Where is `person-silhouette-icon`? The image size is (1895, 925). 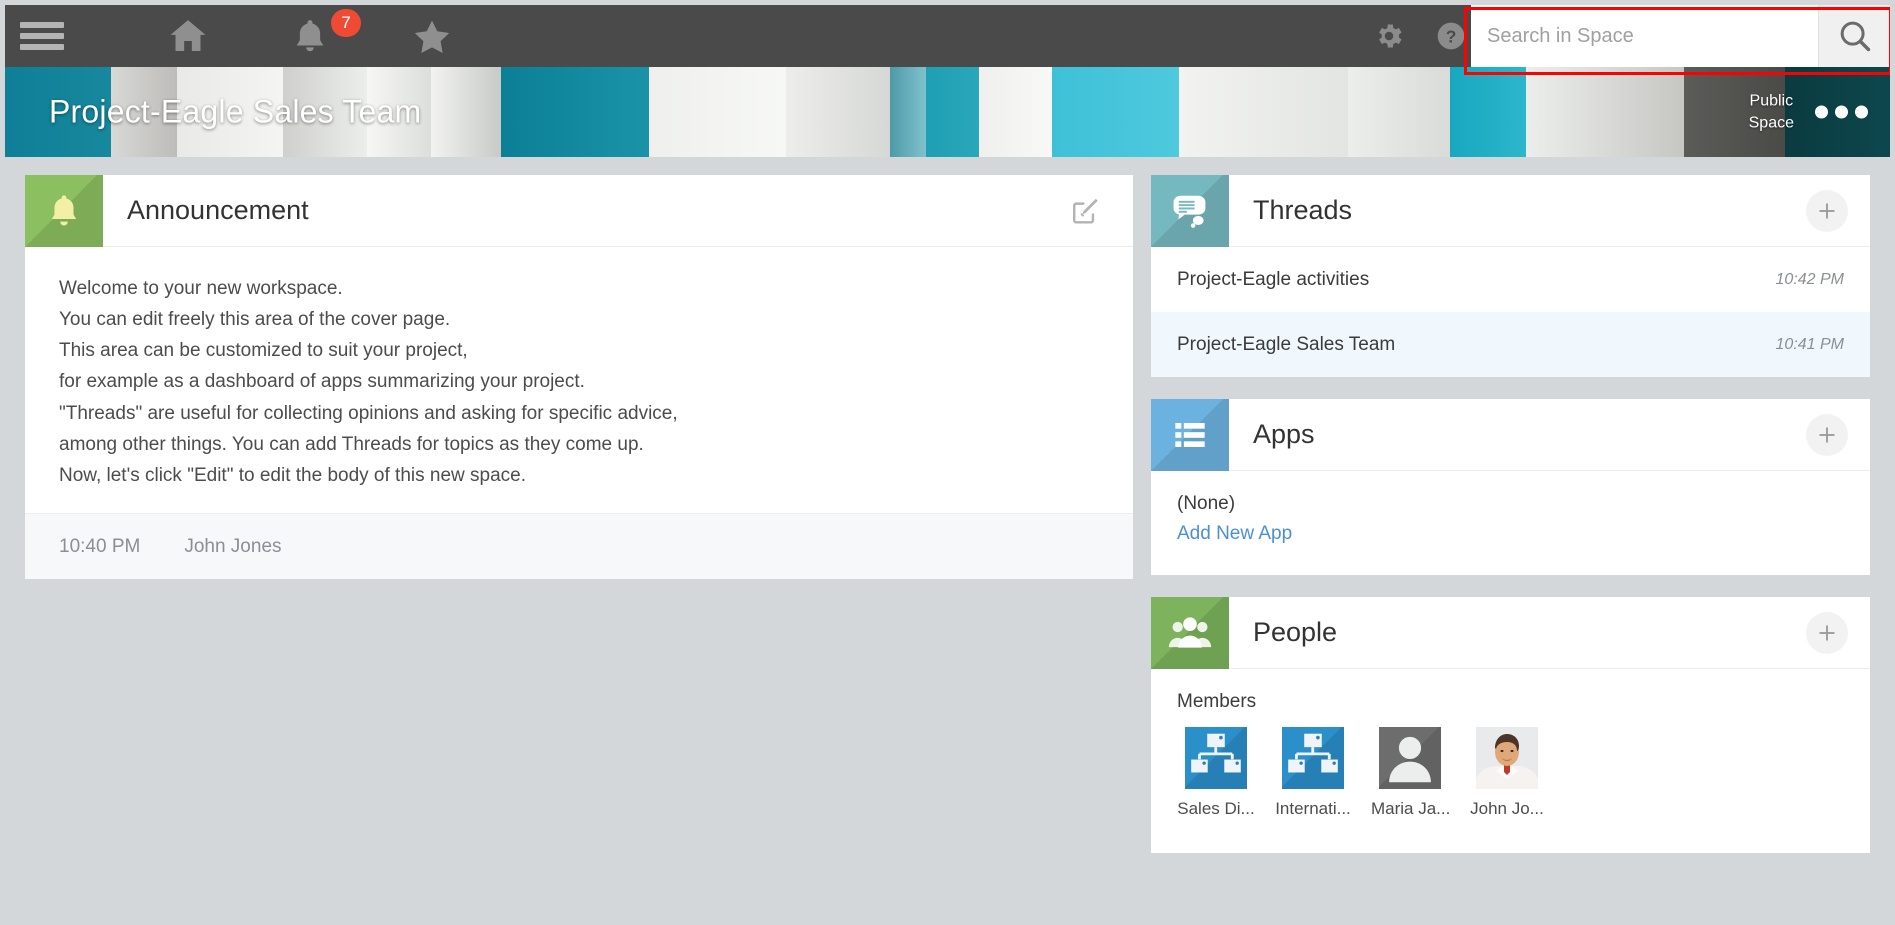
person-silhouette-icon is located at coordinates (1410, 758).